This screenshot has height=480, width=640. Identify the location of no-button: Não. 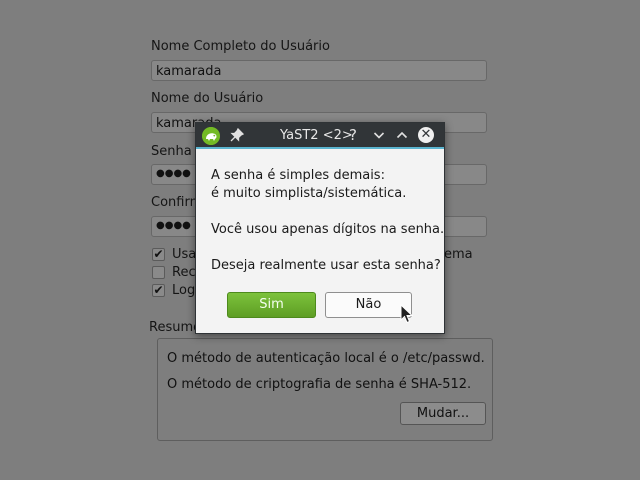
(368, 305).